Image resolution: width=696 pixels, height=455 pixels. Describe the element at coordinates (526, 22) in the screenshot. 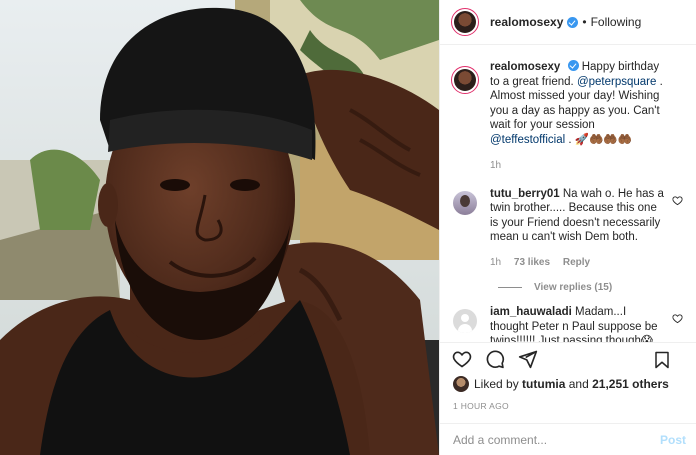

I see `author-username: realomosexy` at that location.